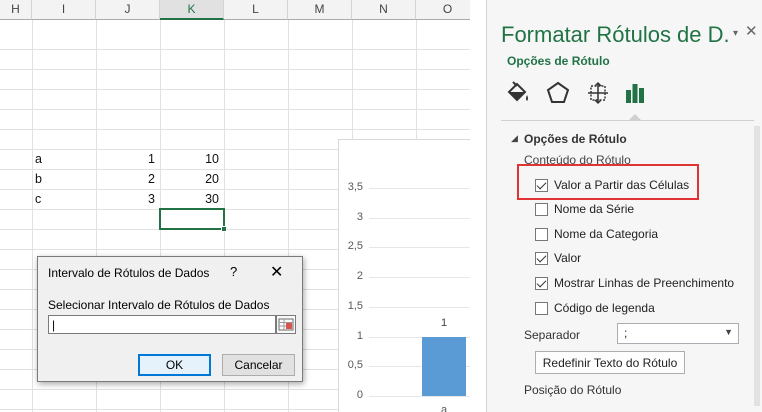 This screenshot has height=412, width=762. I want to click on y-tick-label: 3,5, so click(355, 187).